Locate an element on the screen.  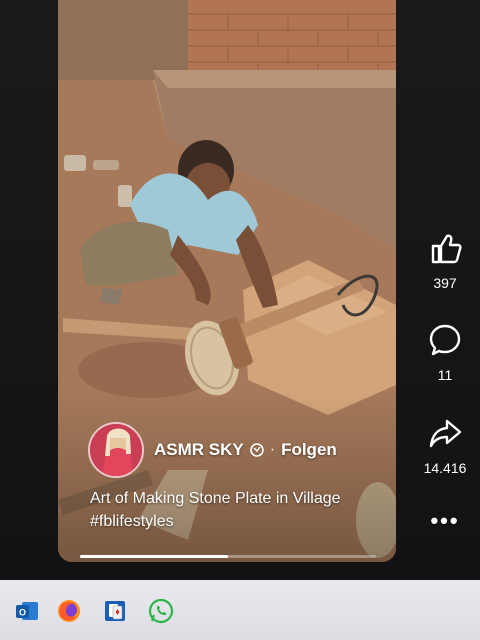
comment-count: 11 is located at coordinates (445, 375).